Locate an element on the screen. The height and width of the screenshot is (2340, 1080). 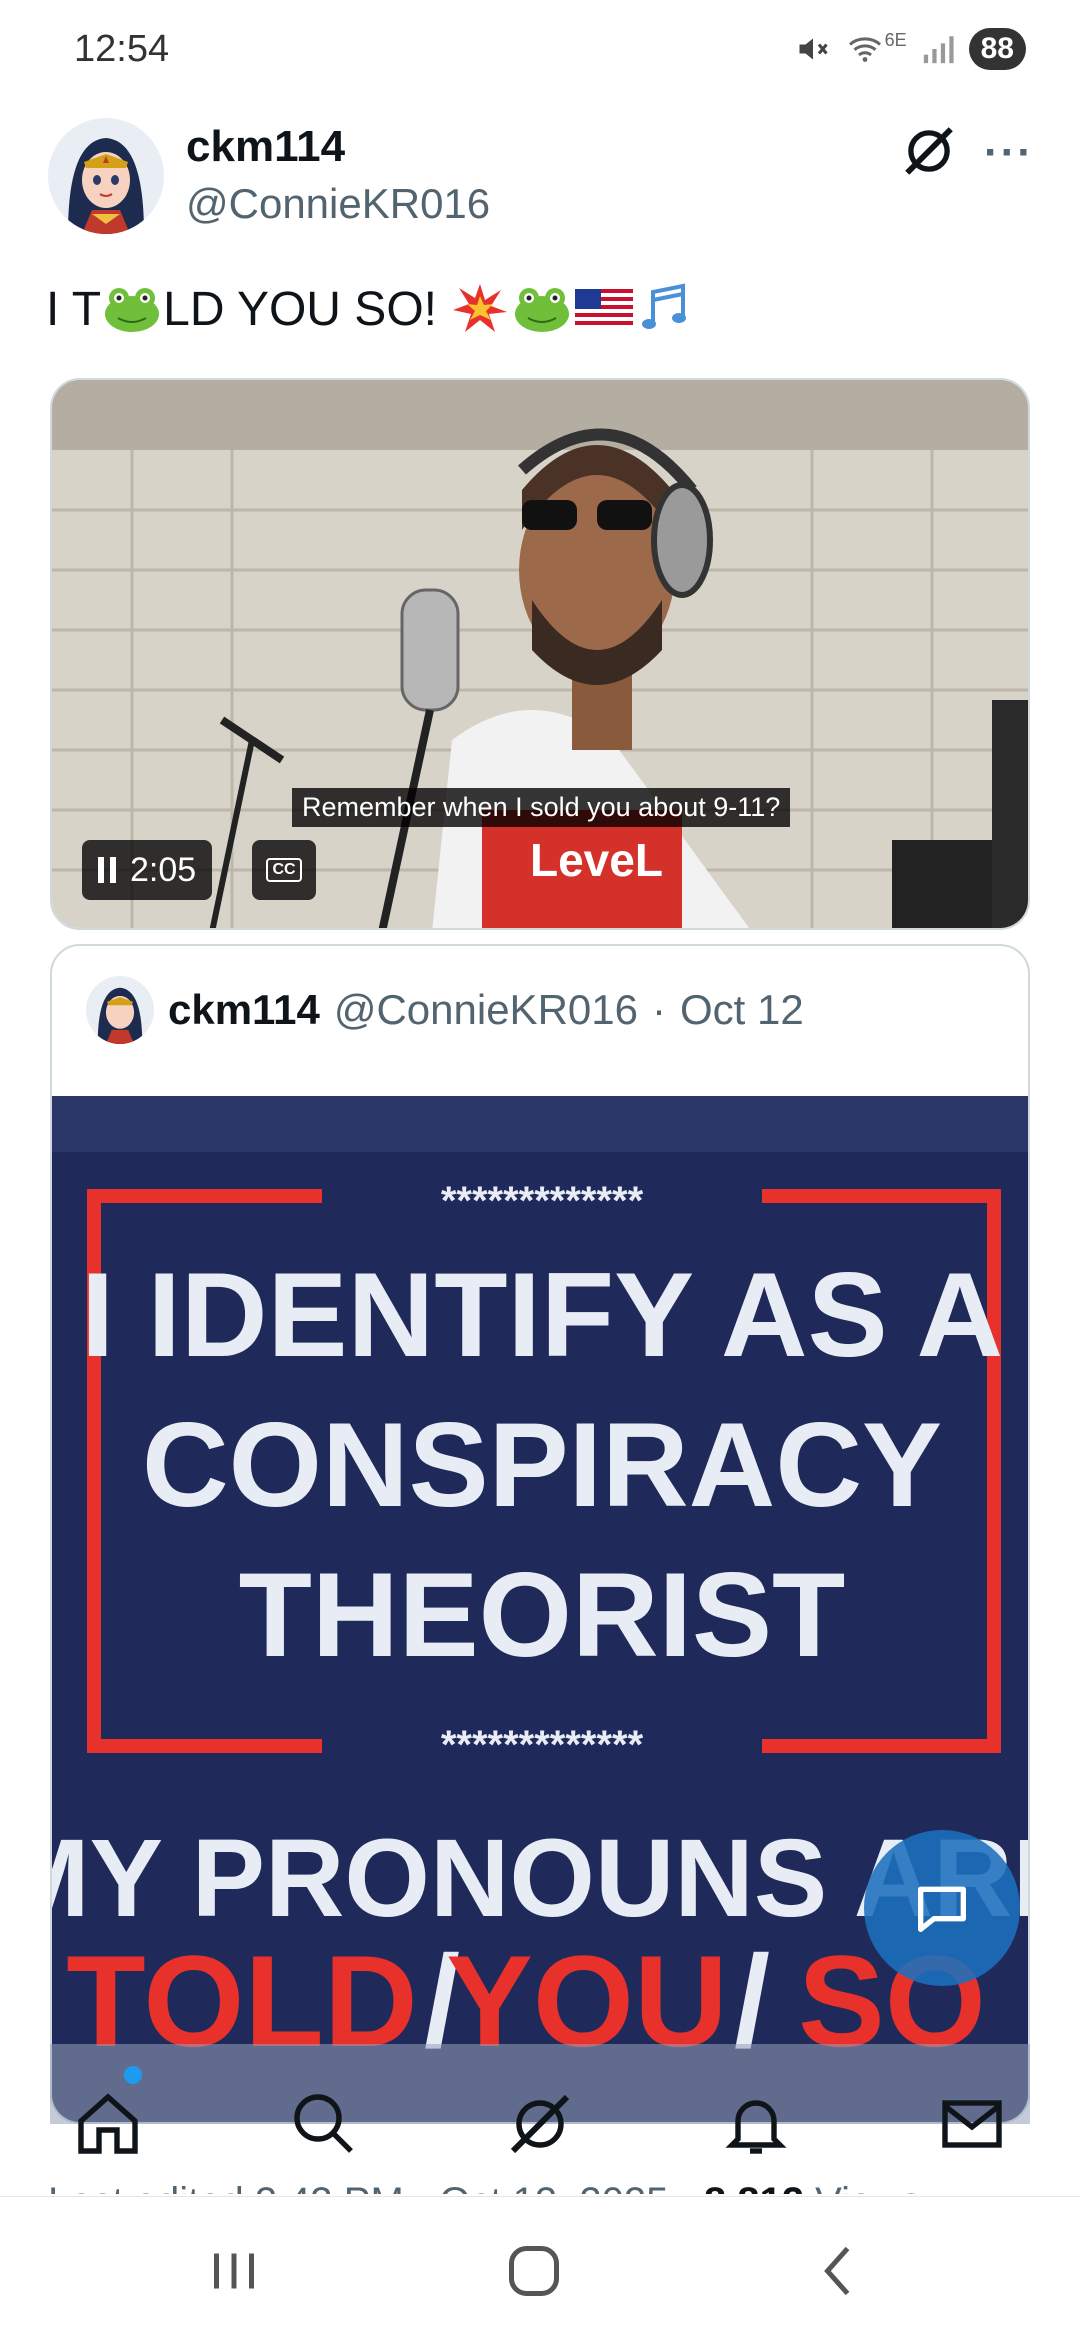
banner-line-1: I IDENTIFY AS A is located at coordinates (542, 1315).